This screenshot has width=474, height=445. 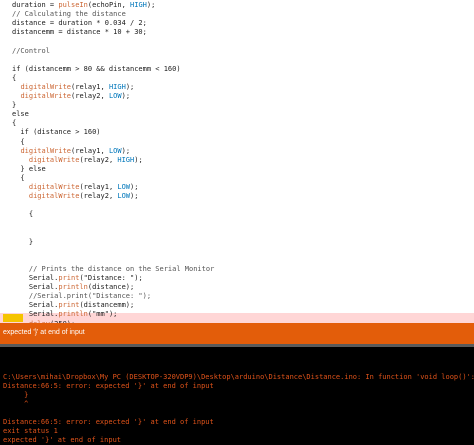 I want to click on code-line: // Calculating the distance, so click(x=69, y=14).